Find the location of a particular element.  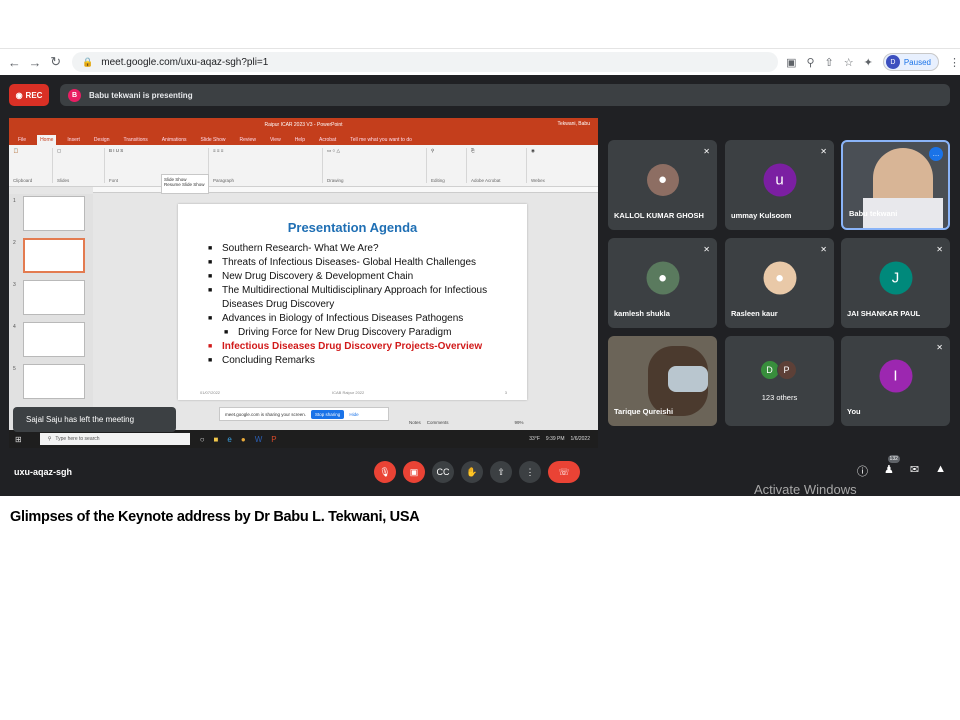

ribbon-group-drawing: ▭ ○ △ Drawing is located at coordinates (377, 165).